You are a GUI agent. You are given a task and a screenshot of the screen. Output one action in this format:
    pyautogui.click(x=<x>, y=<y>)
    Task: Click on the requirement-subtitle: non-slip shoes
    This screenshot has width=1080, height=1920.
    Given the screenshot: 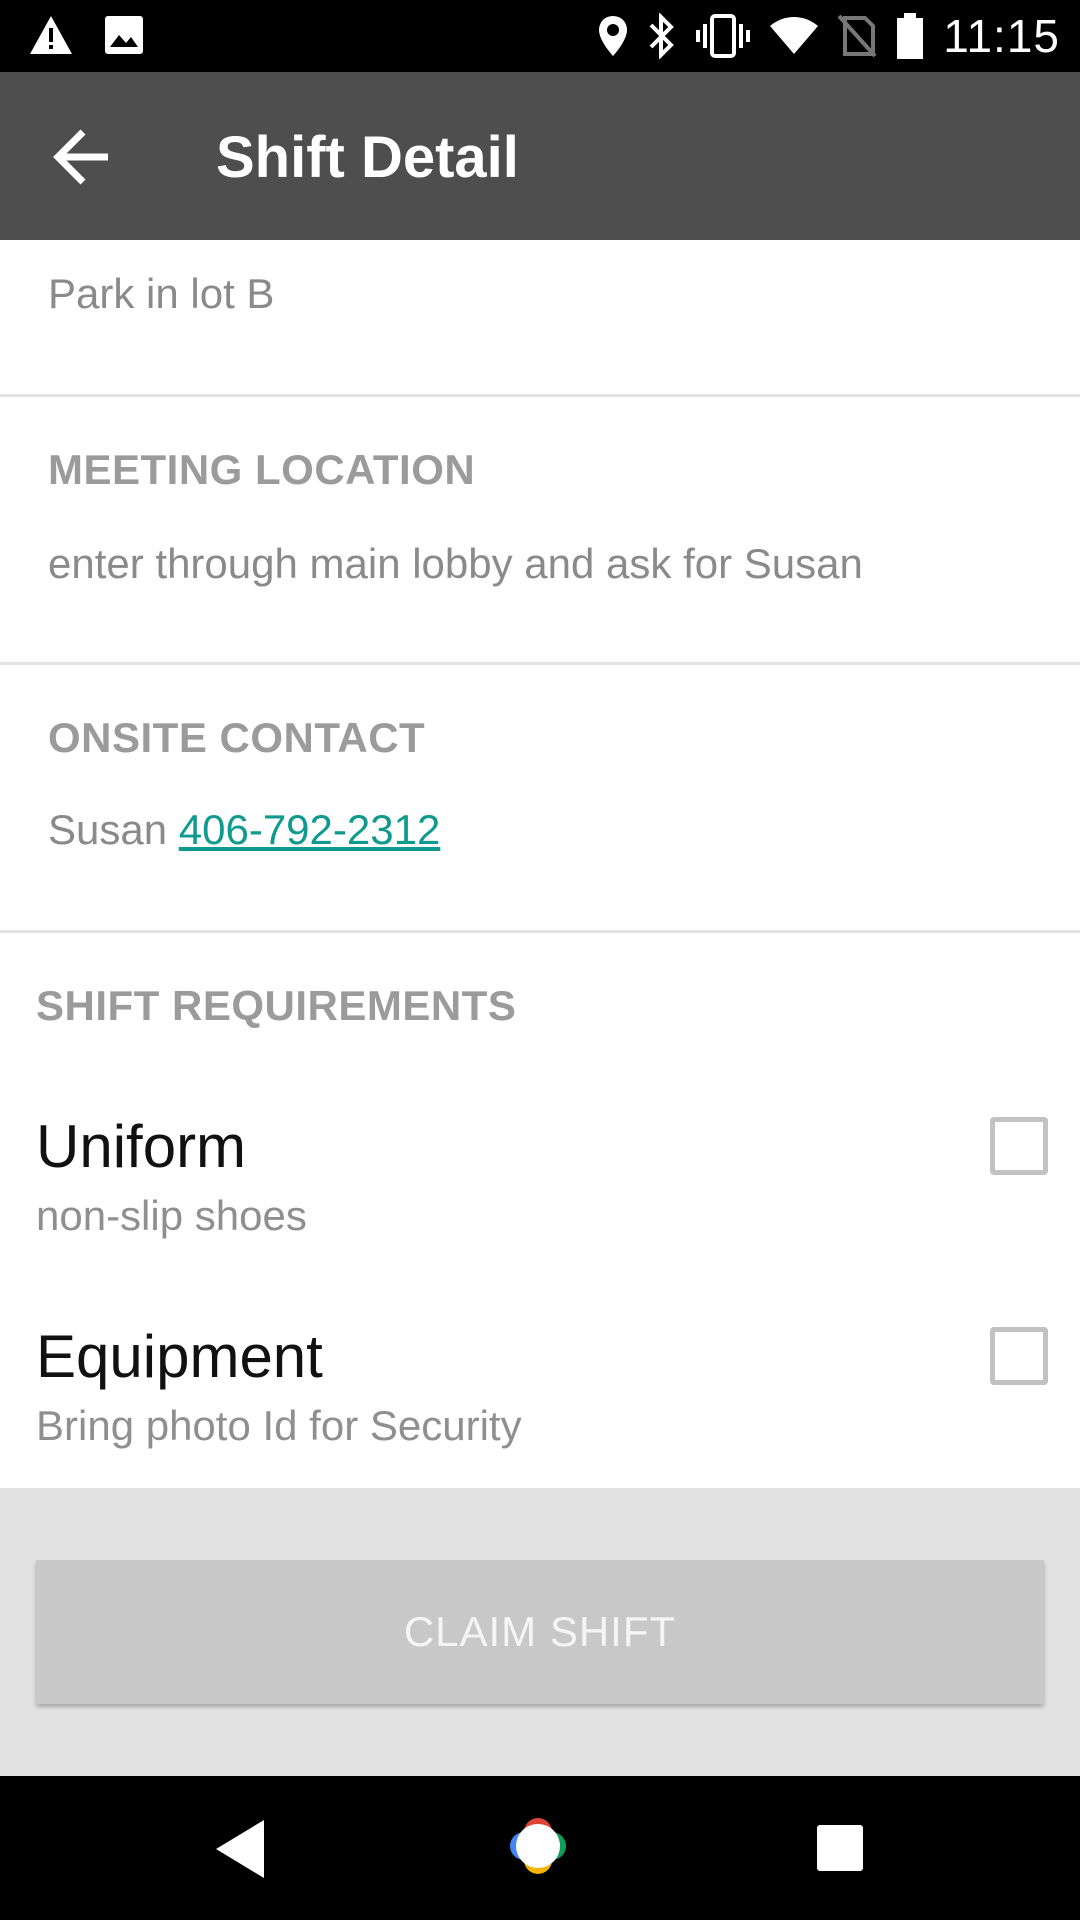 What is the action you would take?
    pyautogui.click(x=171, y=1215)
    